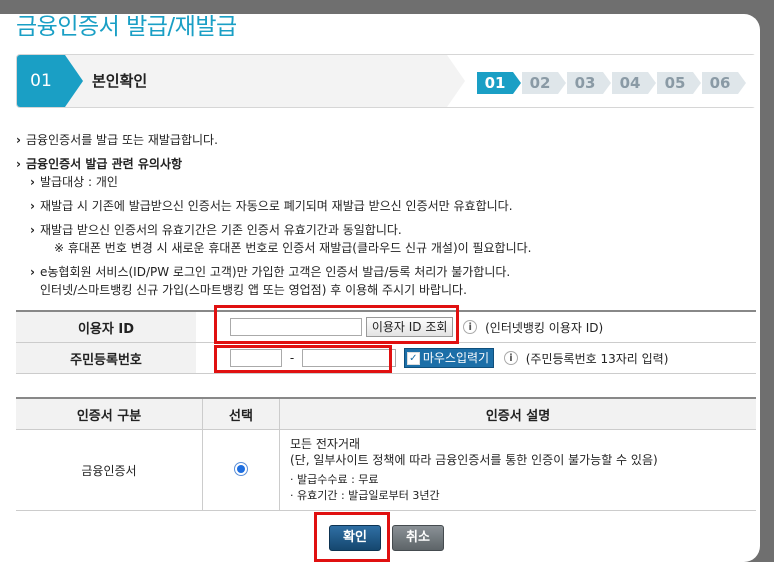 Image resolution: width=774 pixels, height=562 pixels. I want to click on notice-heading: 금융인증서 발급 관련 유의사항, so click(386, 164).